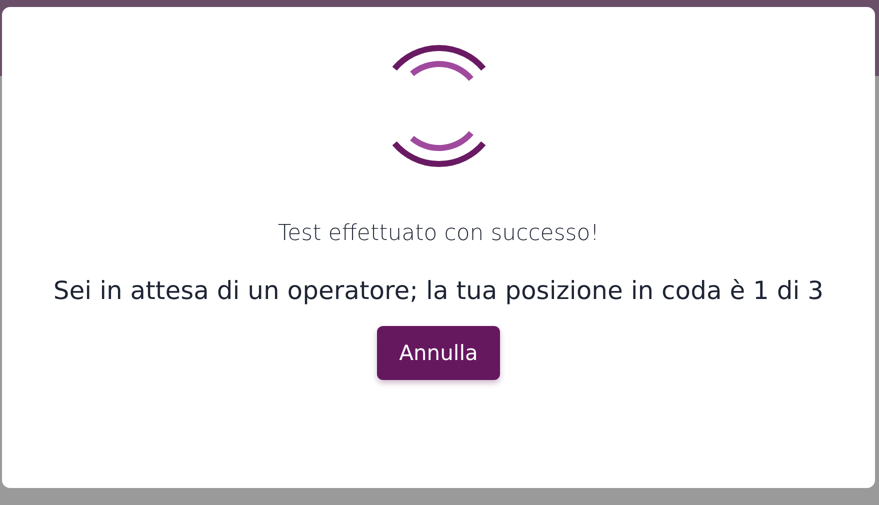 The width and height of the screenshot is (879, 505). Describe the element at coordinates (438, 291) in the screenshot. I see `queue-message: Sei in attesa di un operatore; la tua posizione in coda è 1 di 3` at that location.